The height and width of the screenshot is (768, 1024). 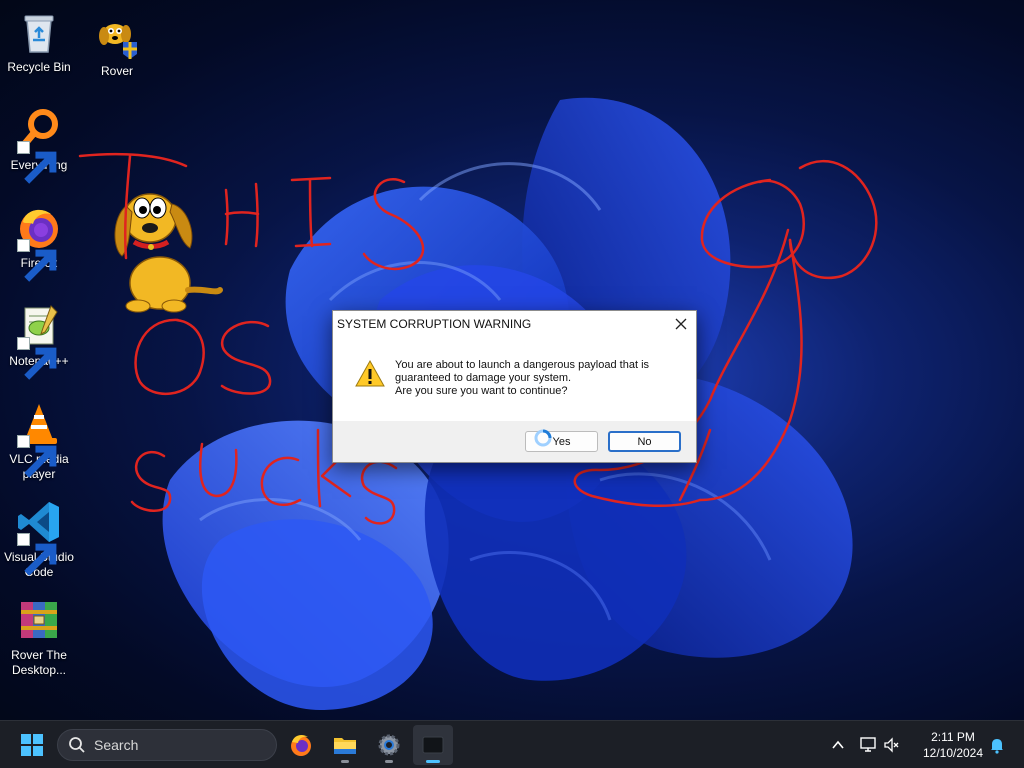 I want to click on recycle-bin-icon, so click(x=39, y=32).